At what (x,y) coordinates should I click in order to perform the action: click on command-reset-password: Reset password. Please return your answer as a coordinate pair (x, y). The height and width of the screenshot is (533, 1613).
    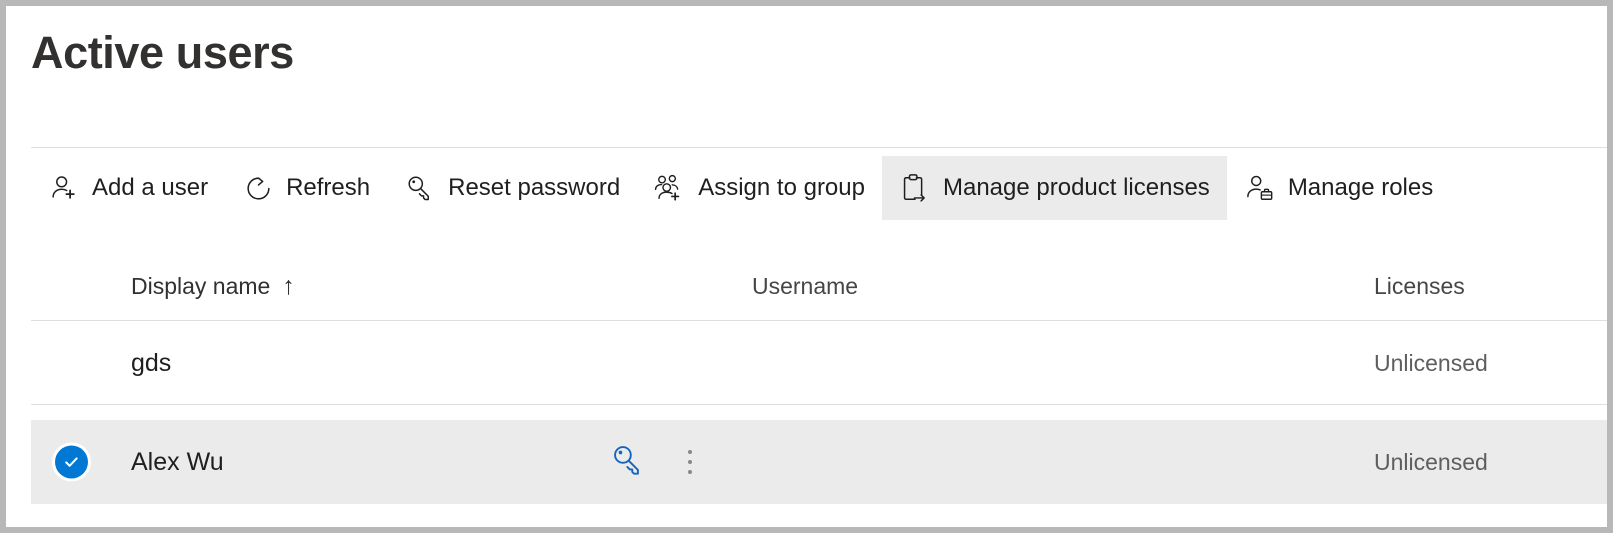
    Looking at the image, I should click on (512, 188).